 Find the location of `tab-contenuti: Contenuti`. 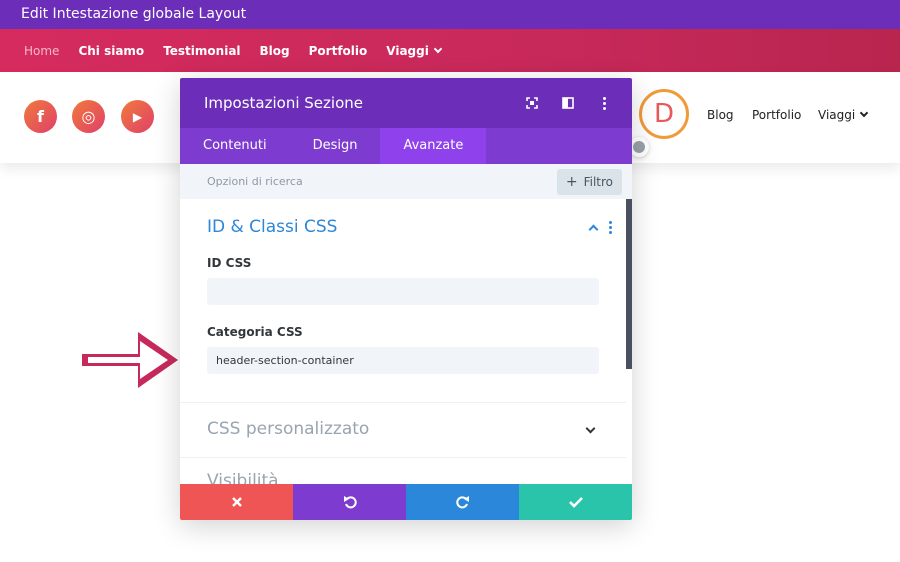

tab-contenuti: Contenuti is located at coordinates (235, 146).